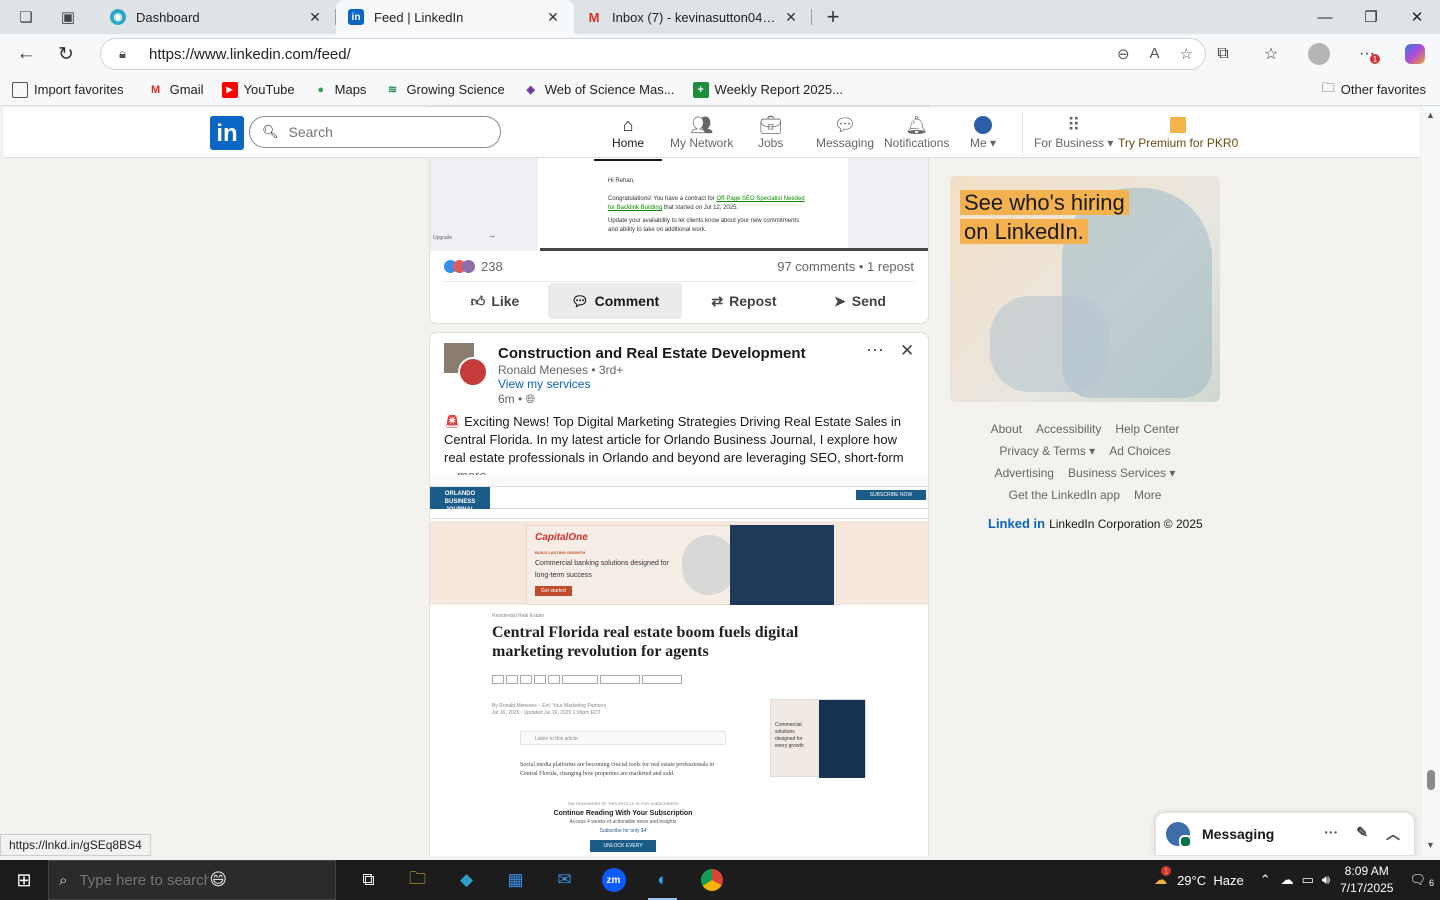 This screenshot has height=900, width=1440. I want to click on footer-help-center: Help Center, so click(1147, 429).